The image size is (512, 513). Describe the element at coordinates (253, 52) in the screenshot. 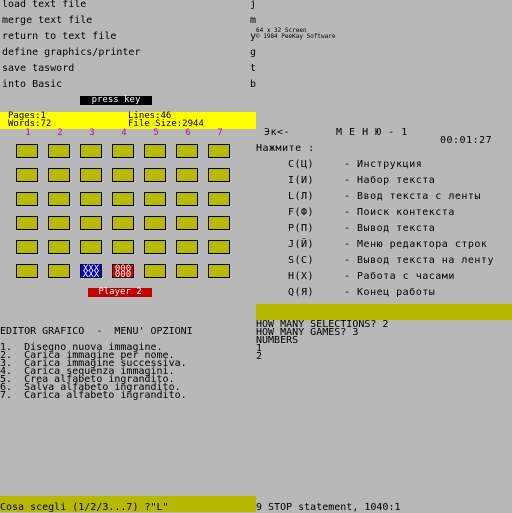

I see `menu-key-define-graphics: g` at that location.